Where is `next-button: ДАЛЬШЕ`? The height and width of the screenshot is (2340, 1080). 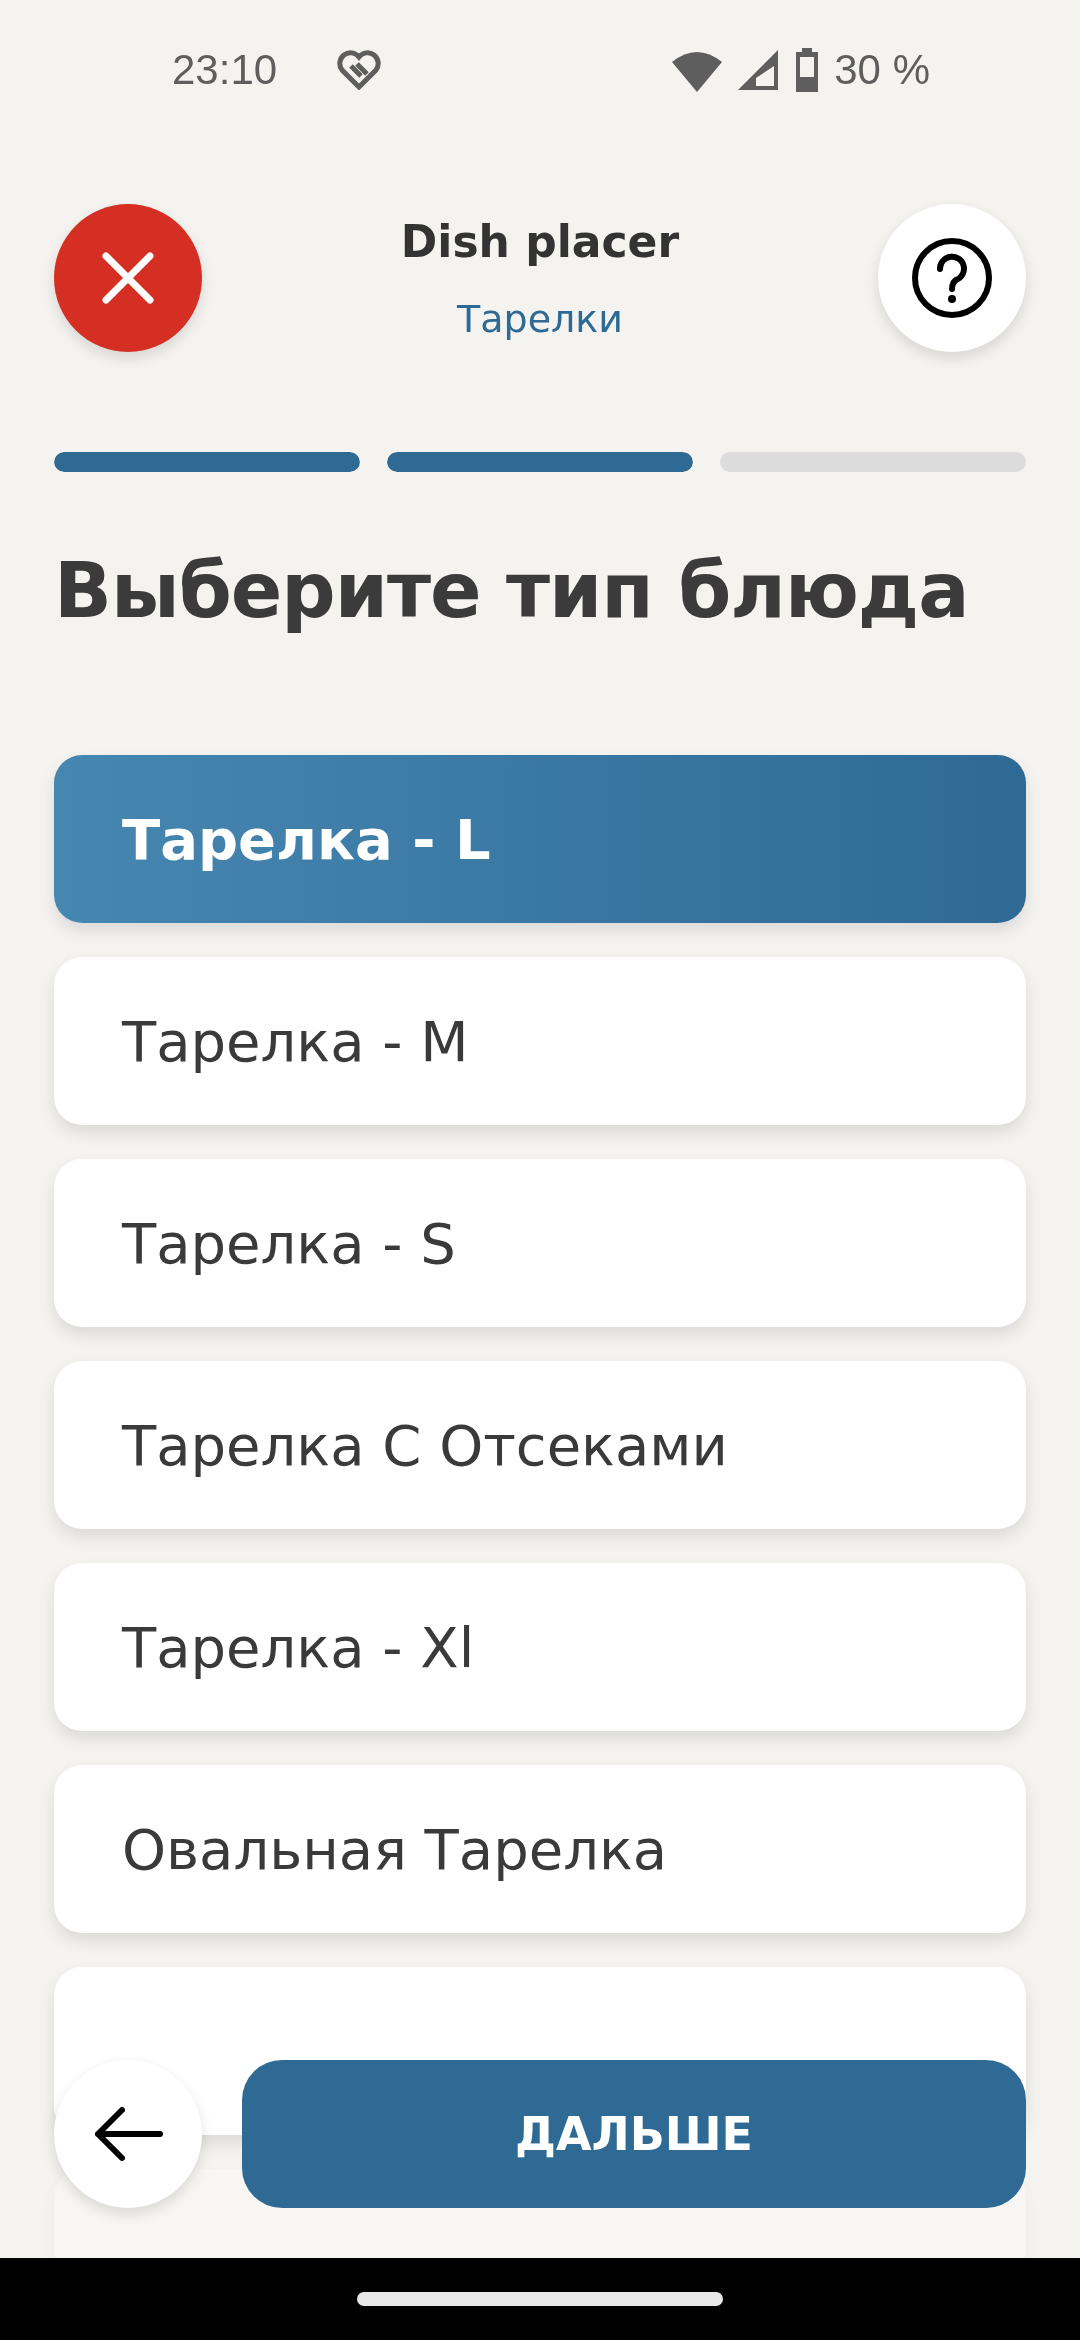 next-button: ДАЛЬШЕ is located at coordinates (634, 2134).